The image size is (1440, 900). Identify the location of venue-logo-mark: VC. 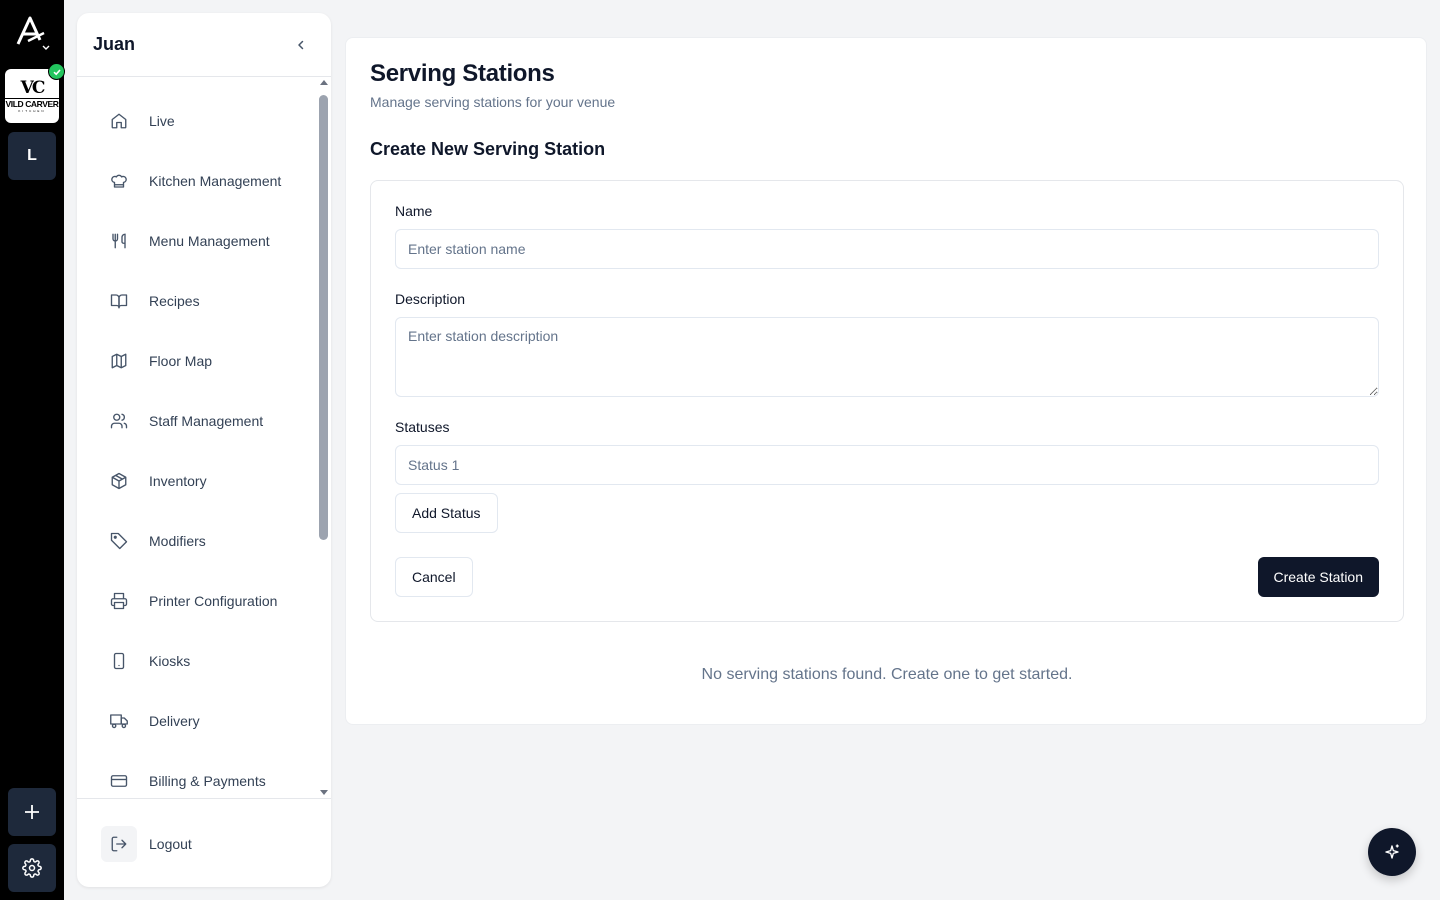
(33, 87).